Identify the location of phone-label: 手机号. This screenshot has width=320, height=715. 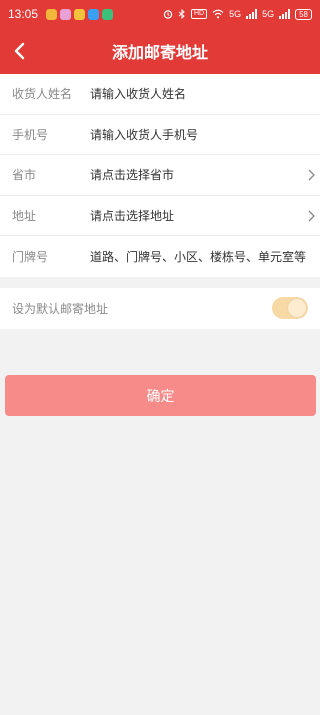
(30, 134).